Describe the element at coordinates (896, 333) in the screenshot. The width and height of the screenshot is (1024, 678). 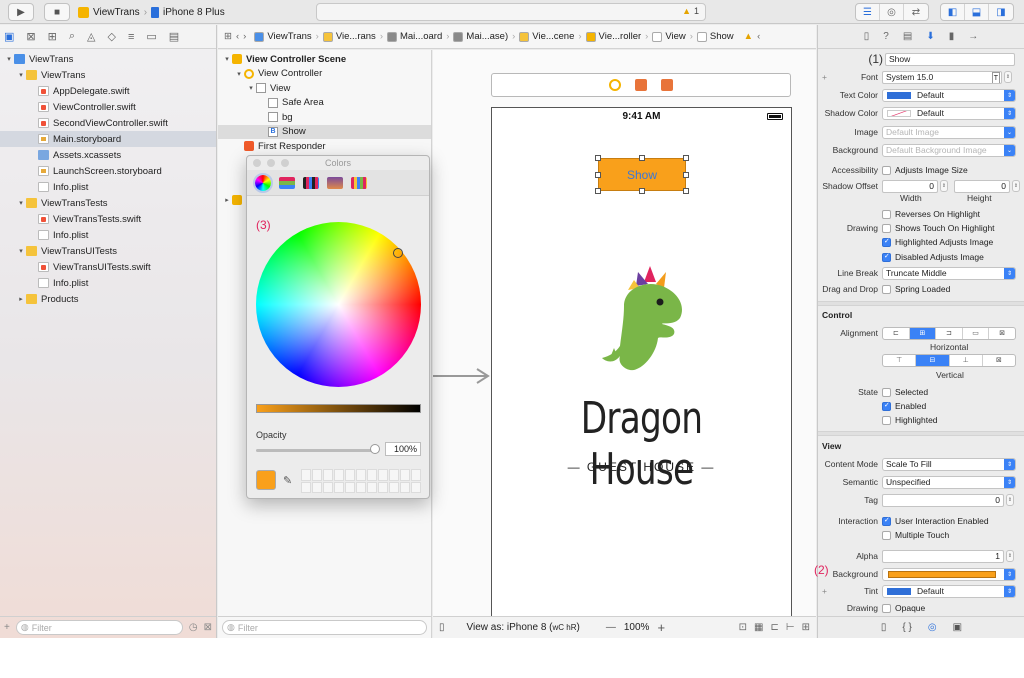
I see `align-left-icon: ⊏` at that location.